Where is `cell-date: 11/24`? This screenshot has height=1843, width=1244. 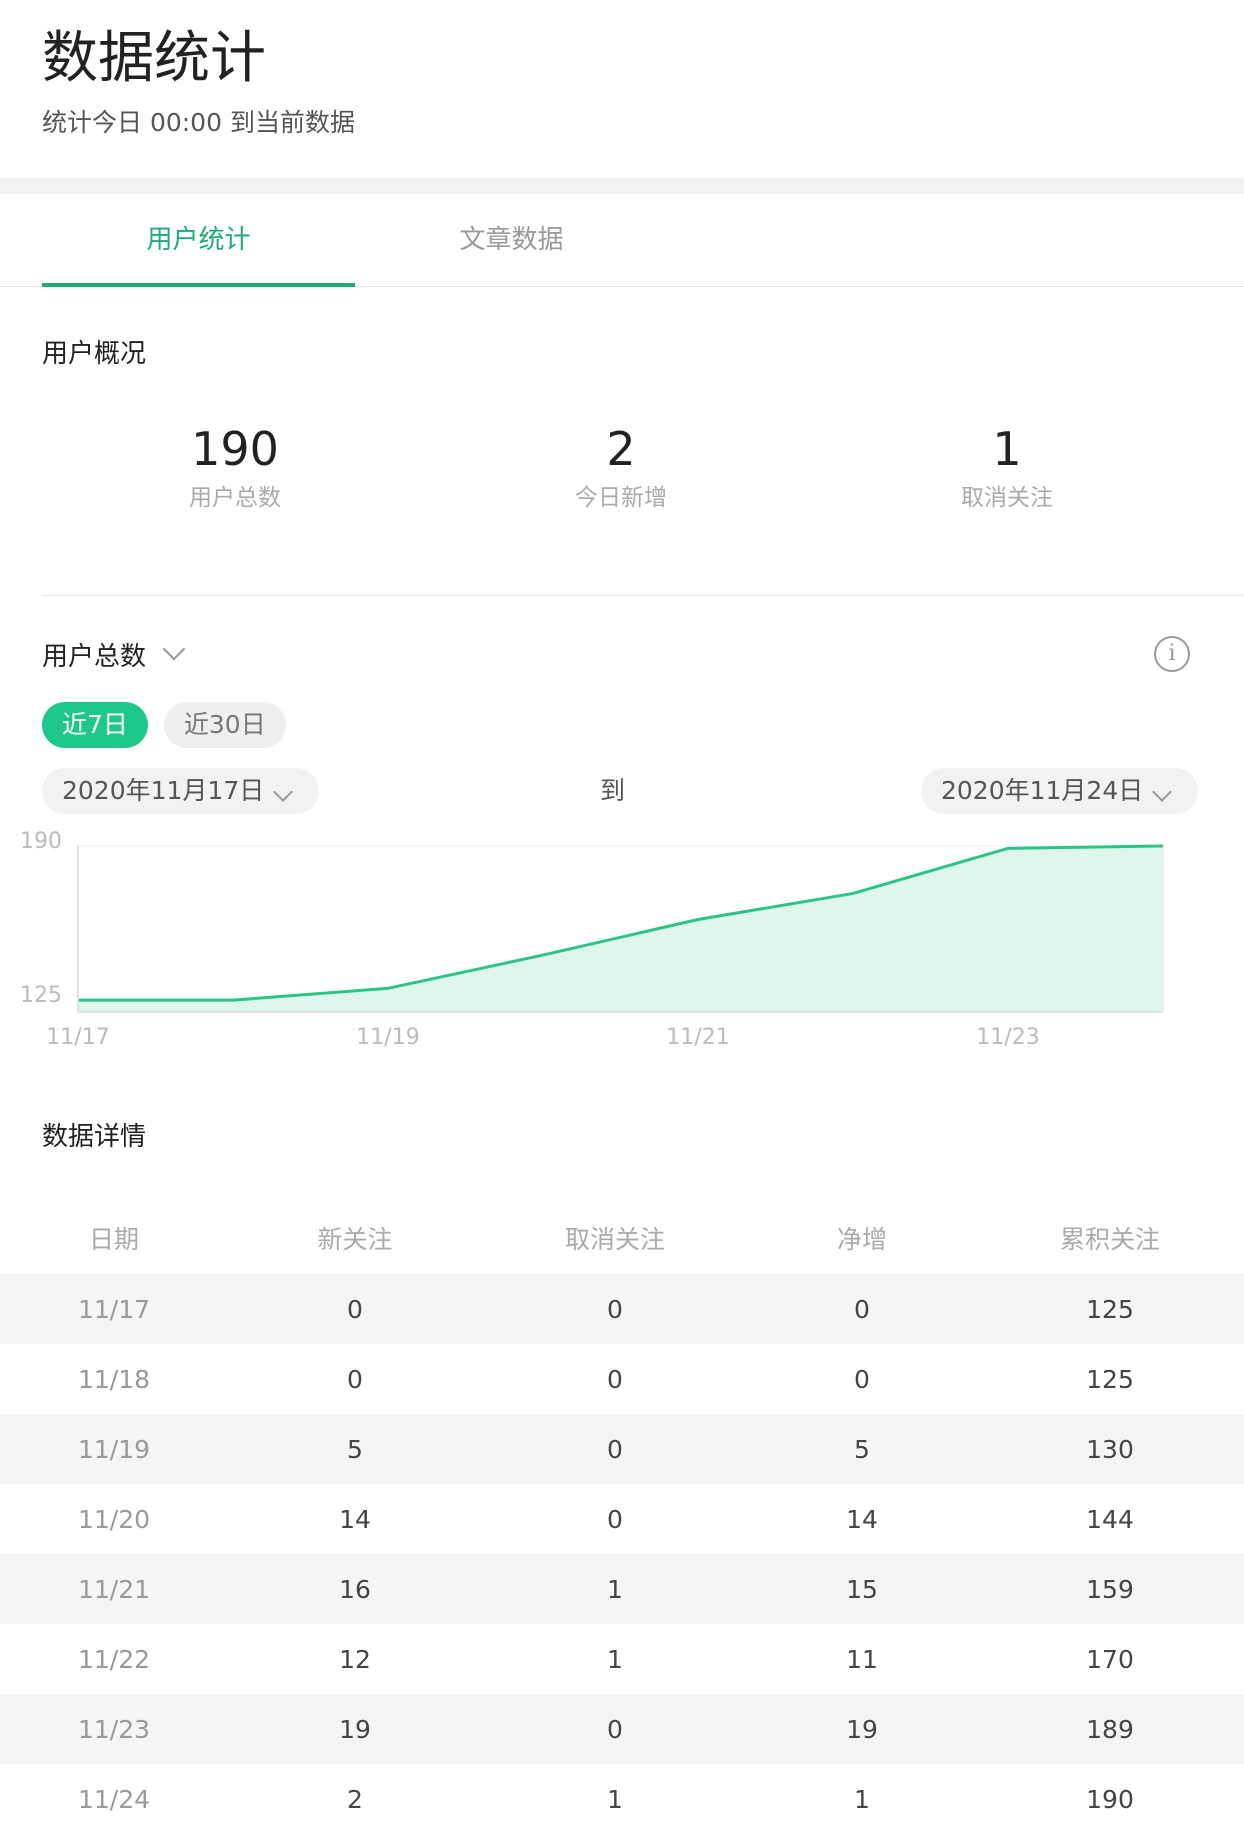 cell-date: 11/24 is located at coordinates (114, 1799).